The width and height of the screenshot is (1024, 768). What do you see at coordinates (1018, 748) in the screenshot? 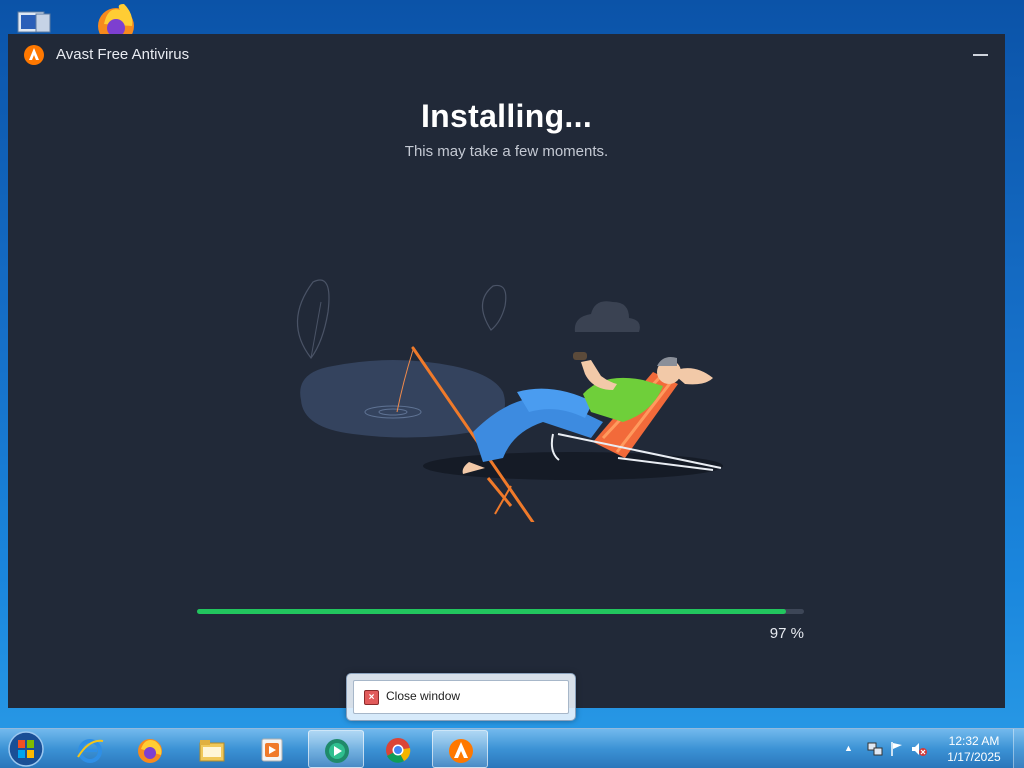
I see `show-desktop-button` at bounding box center [1018, 748].